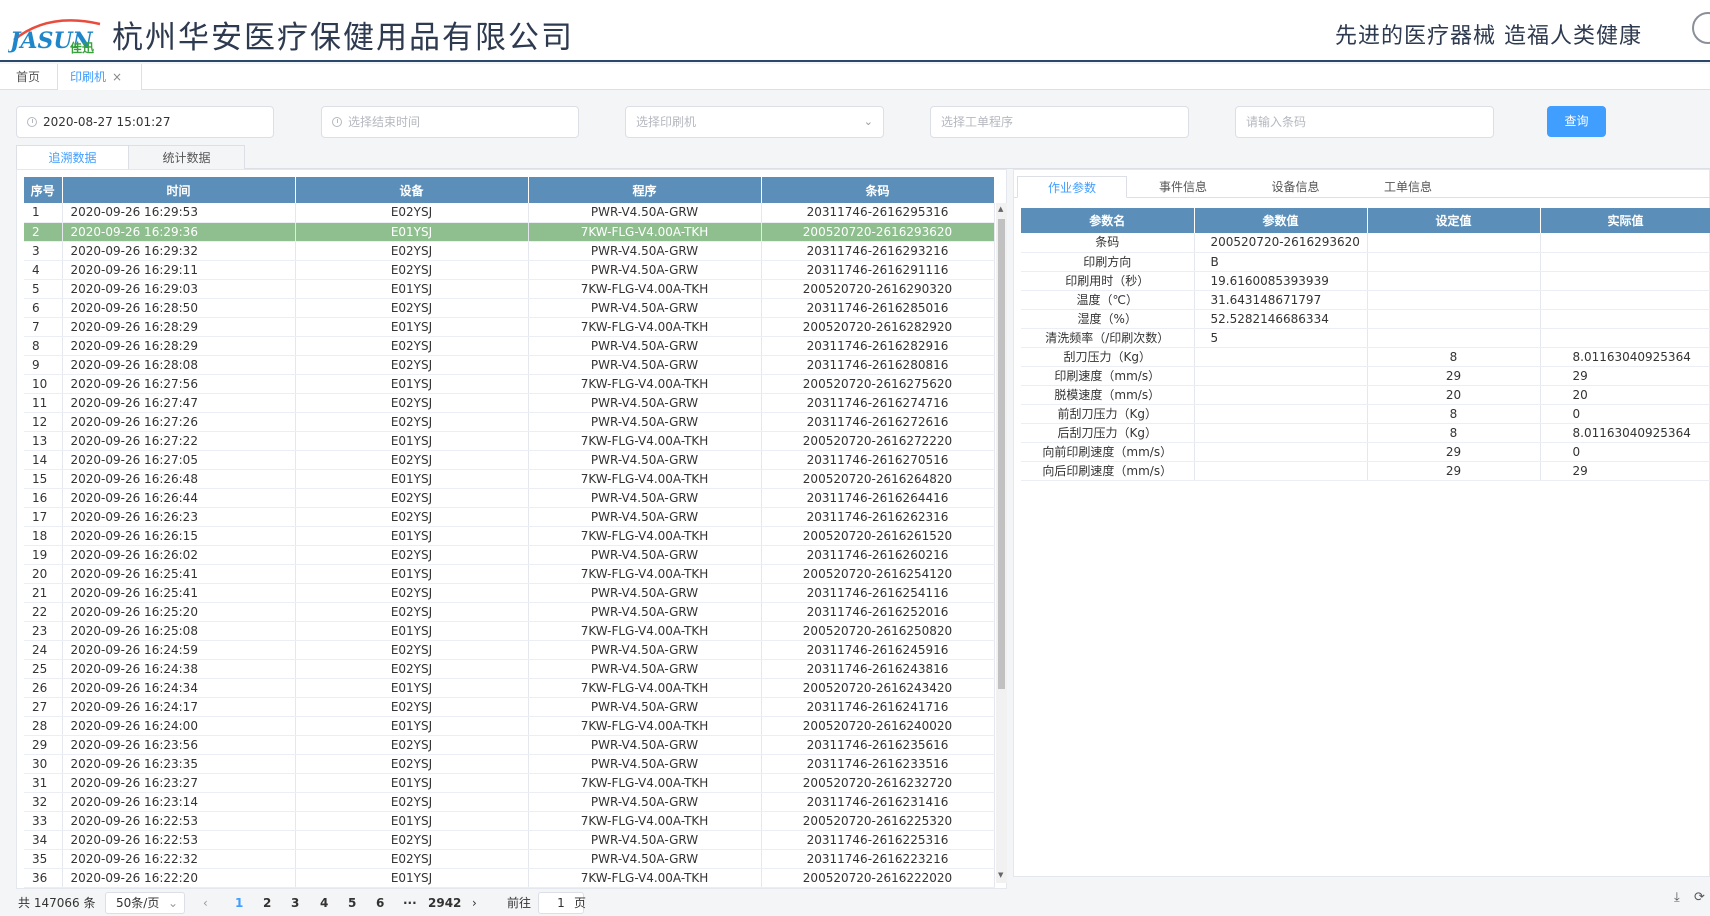  What do you see at coordinates (72, 157) in the screenshot?
I see `tab-trace-data: 追溯数据` at bounding box center [72, 157].